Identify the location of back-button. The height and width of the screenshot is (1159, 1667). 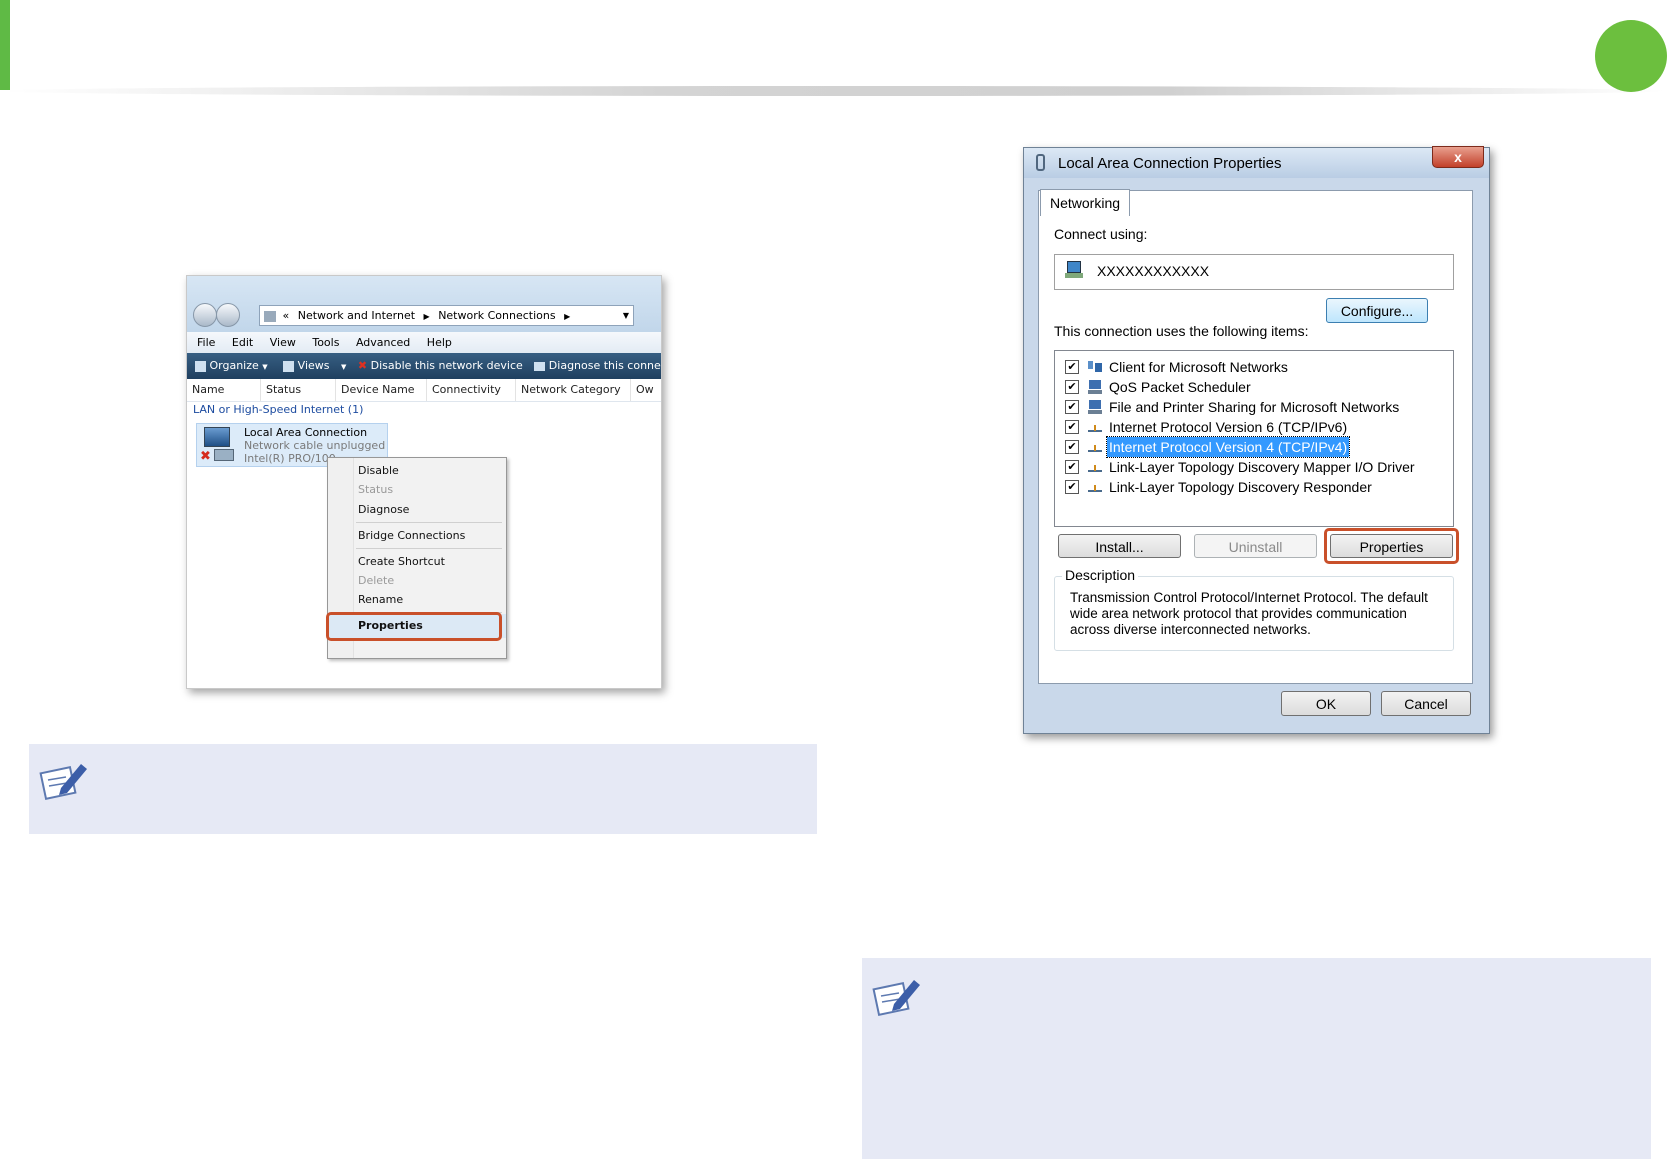
(205, 315).